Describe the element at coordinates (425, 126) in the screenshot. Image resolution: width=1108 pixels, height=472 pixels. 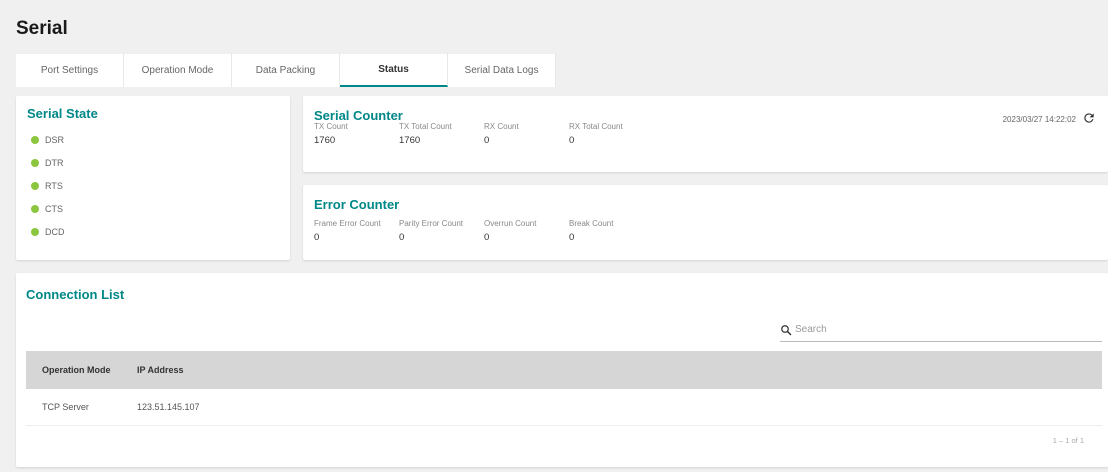
I see `counter-label: TX Total Count` at that location.